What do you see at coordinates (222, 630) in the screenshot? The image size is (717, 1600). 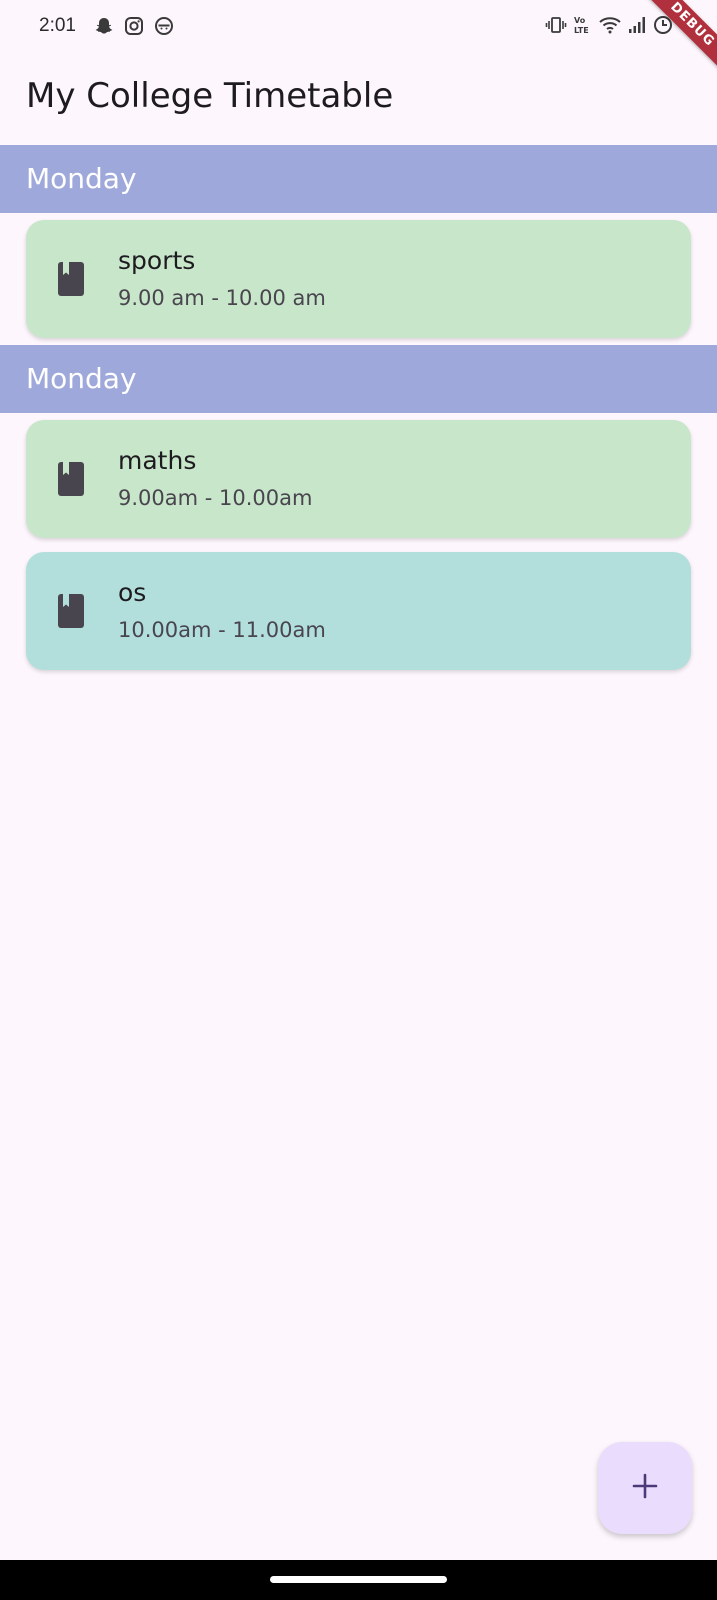 I see `class-time: 10.00am - 11.00am` at bounding box center [222, 630].